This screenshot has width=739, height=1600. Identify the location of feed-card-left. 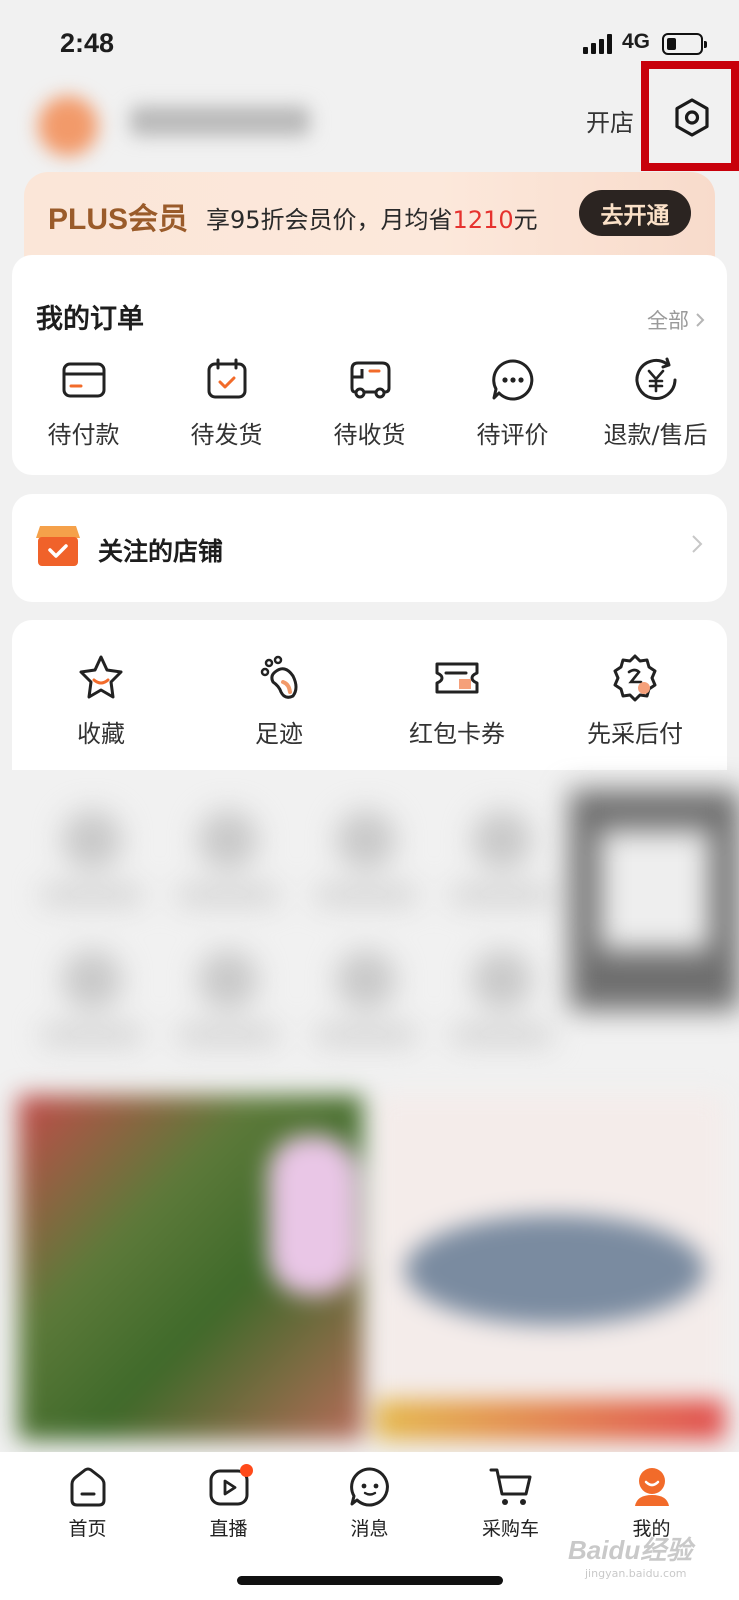
(190, 1267).